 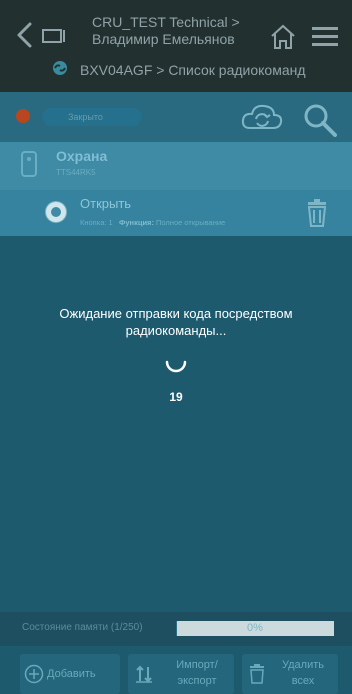 I want to click on sort-icon, so click(x=144, y=674).